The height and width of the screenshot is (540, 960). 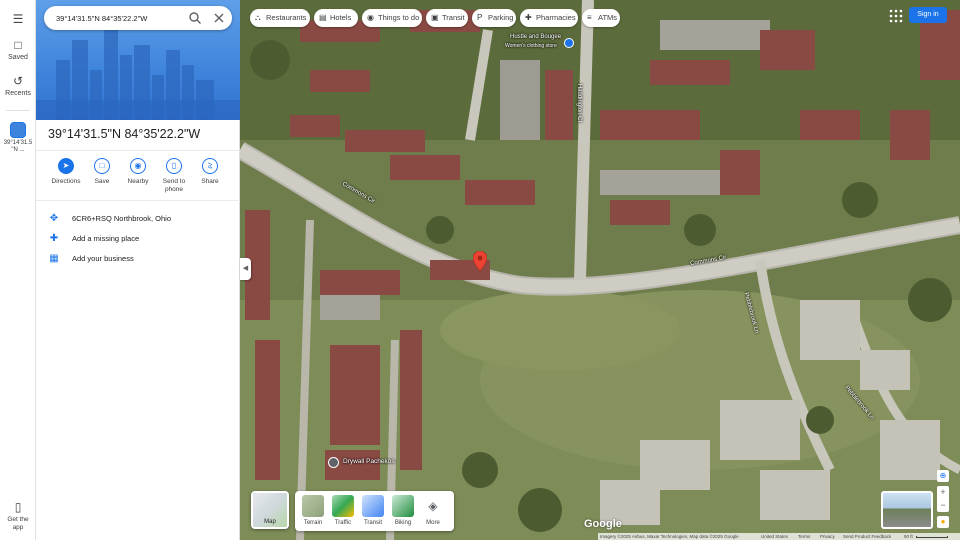 I want to click on chip-parking: P Parking, so click(x=494, y=18).